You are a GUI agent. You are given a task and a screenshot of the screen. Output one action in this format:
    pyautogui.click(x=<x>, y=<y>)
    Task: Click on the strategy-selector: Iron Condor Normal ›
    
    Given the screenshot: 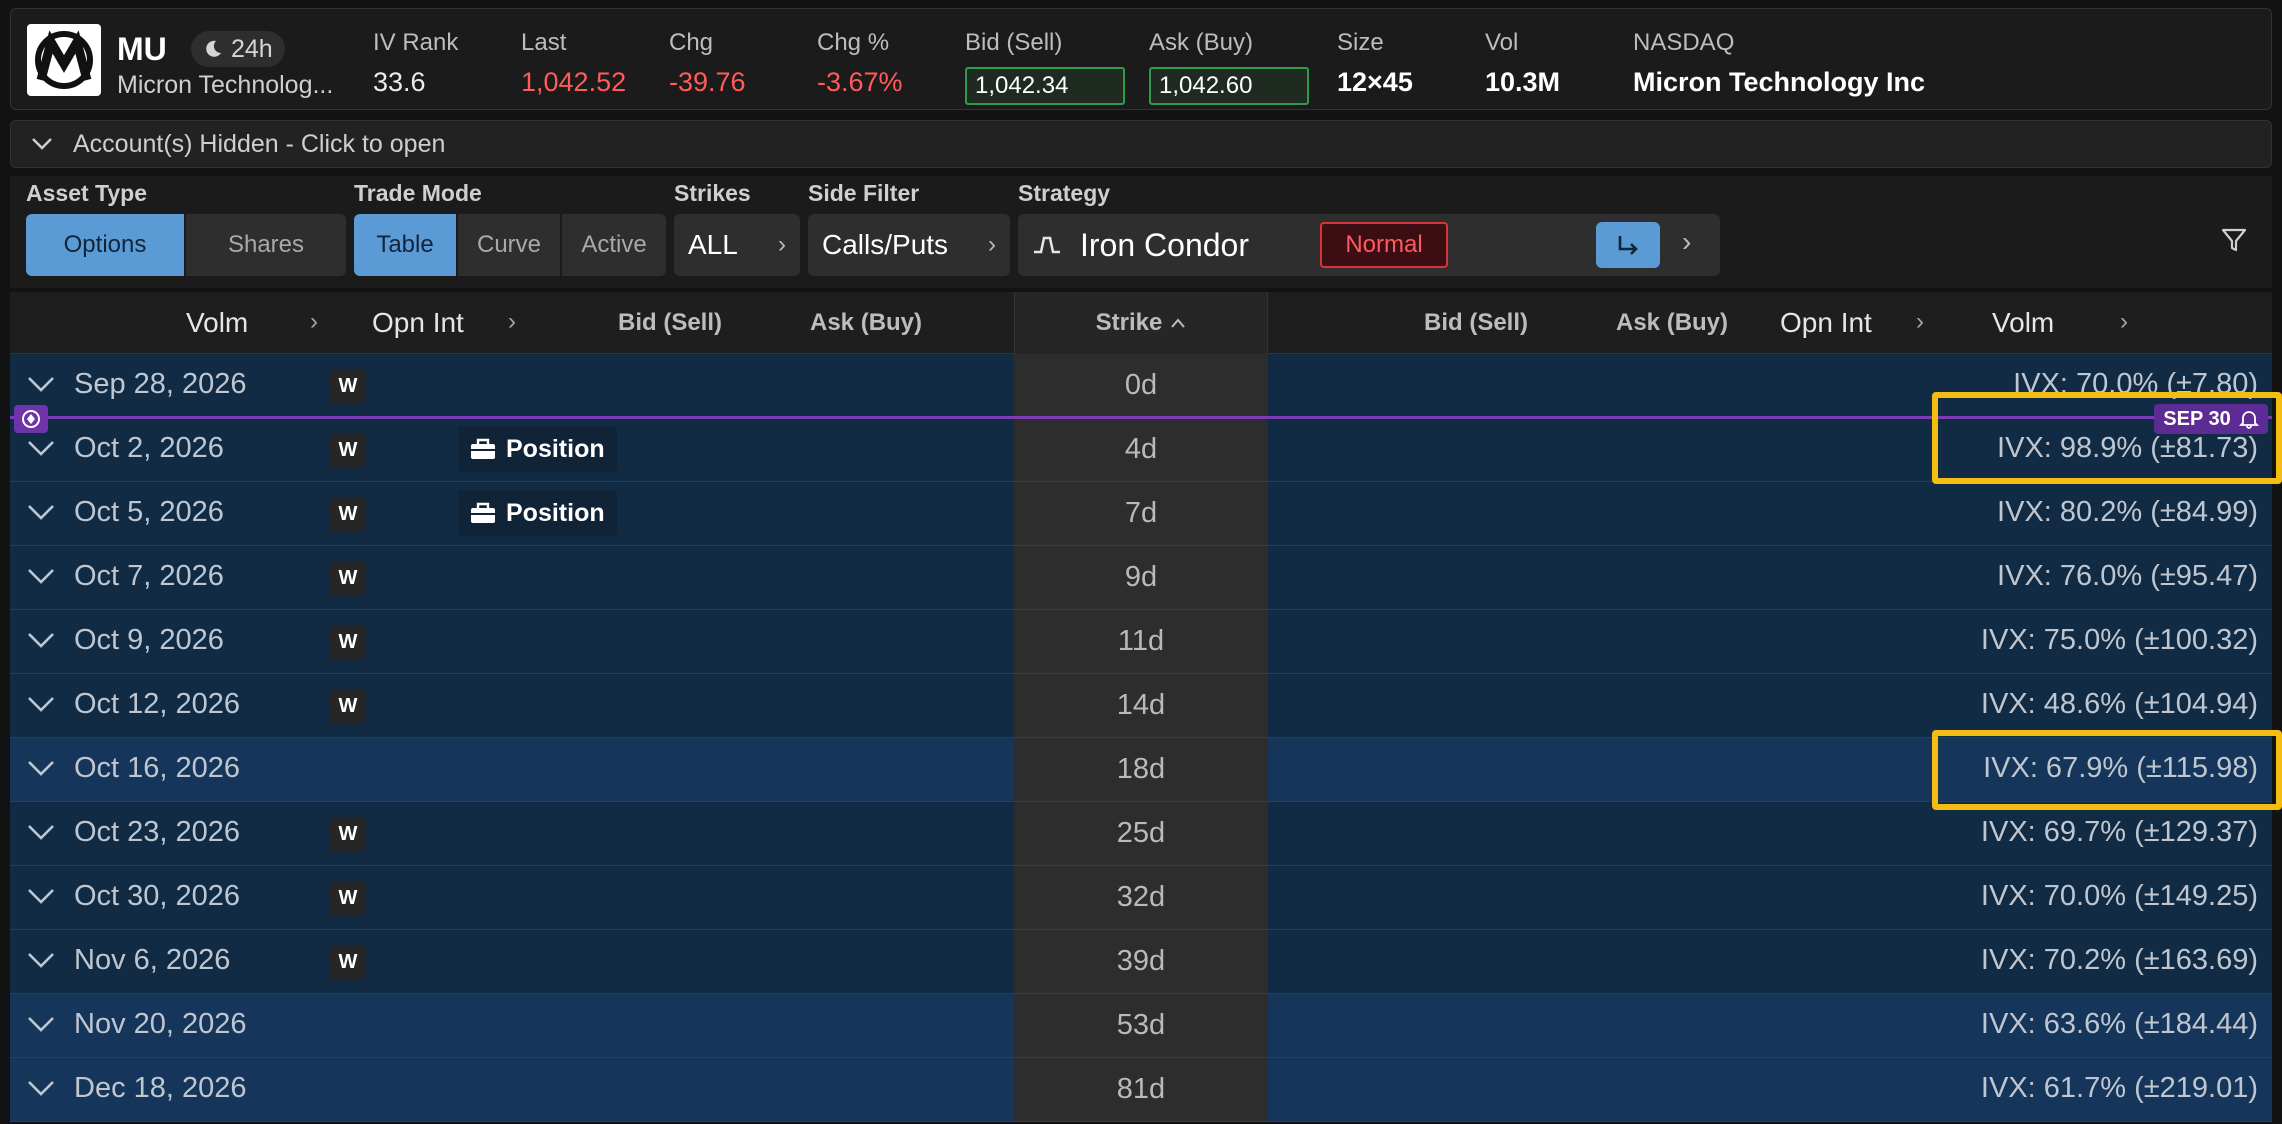 What is the action you would take?
    pyautogui.click(x=1369, y=245)
    